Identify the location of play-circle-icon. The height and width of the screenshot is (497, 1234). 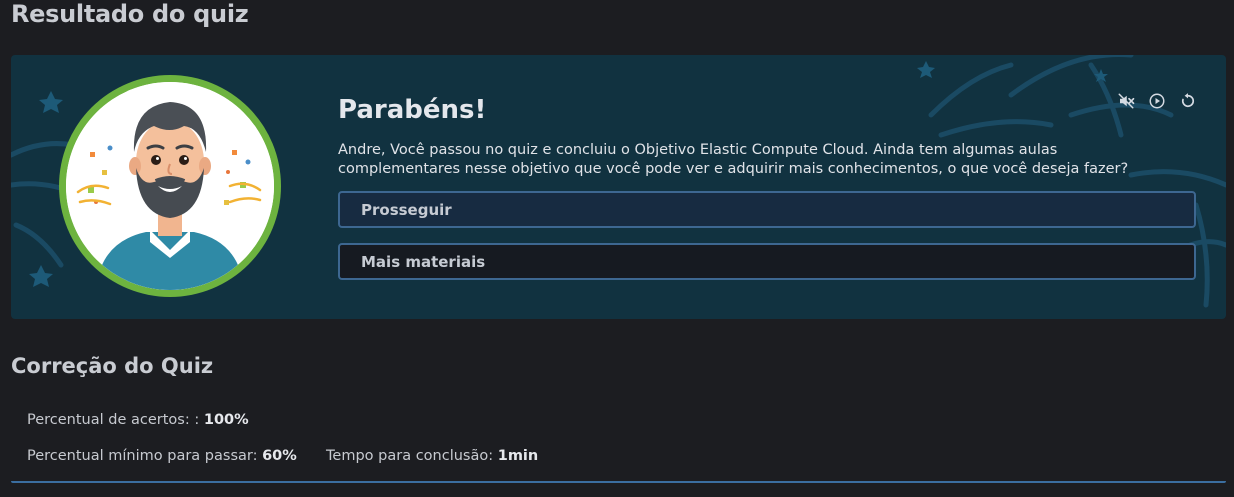
(1157, 101).